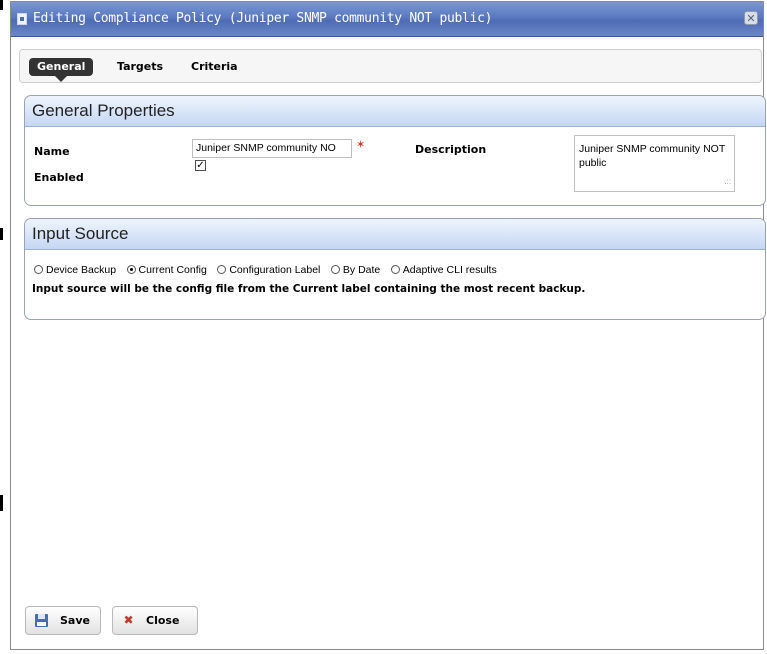 The width and height of the screenshot is (767, 654). Describe the element at coordinates (172, 270) in the screenshot. I see `radio-label: Current Config` at that location.